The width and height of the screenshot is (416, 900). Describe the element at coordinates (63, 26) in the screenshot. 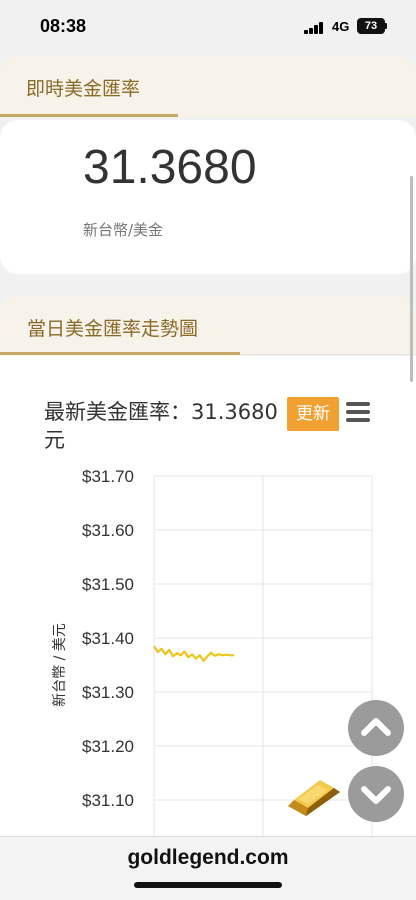

I see `status-time: 08:38` at that location.